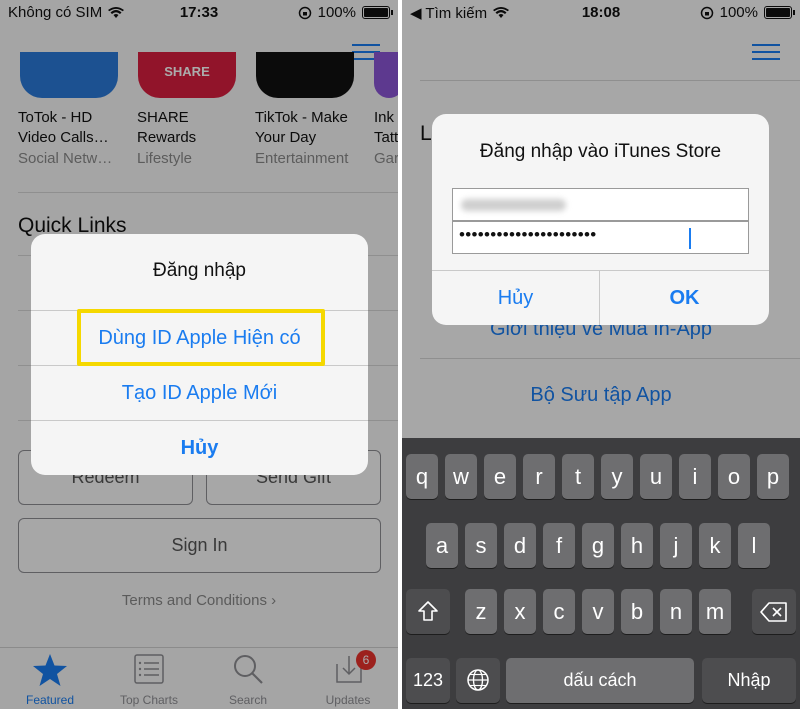 The image size is (800, 709). What do you see at coordinates (513, 205) in the screenshot?
I see `redacted-email` at bounding box center [513, 205].